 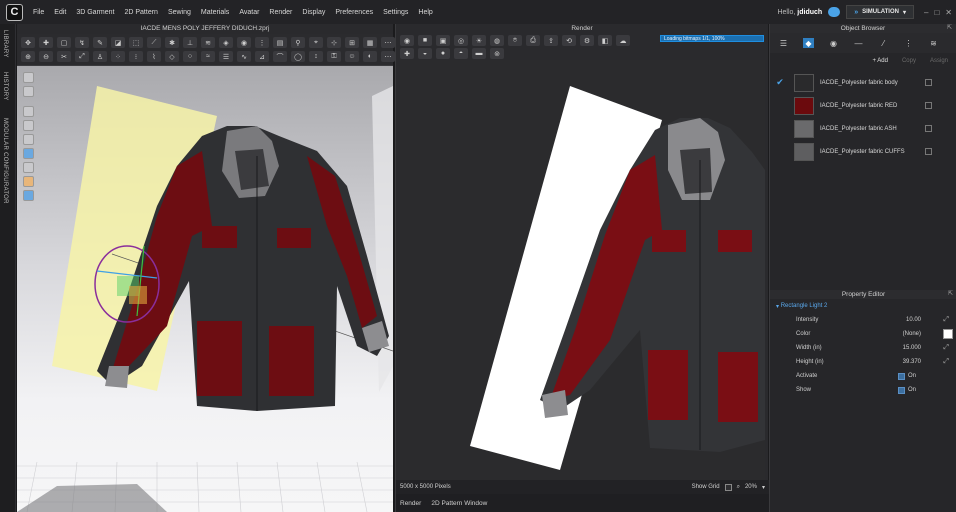 What do you see at coordinates (100, 56) in the screenshot?
I see `pose-icon: ♙` at bounding box center [100, 56].